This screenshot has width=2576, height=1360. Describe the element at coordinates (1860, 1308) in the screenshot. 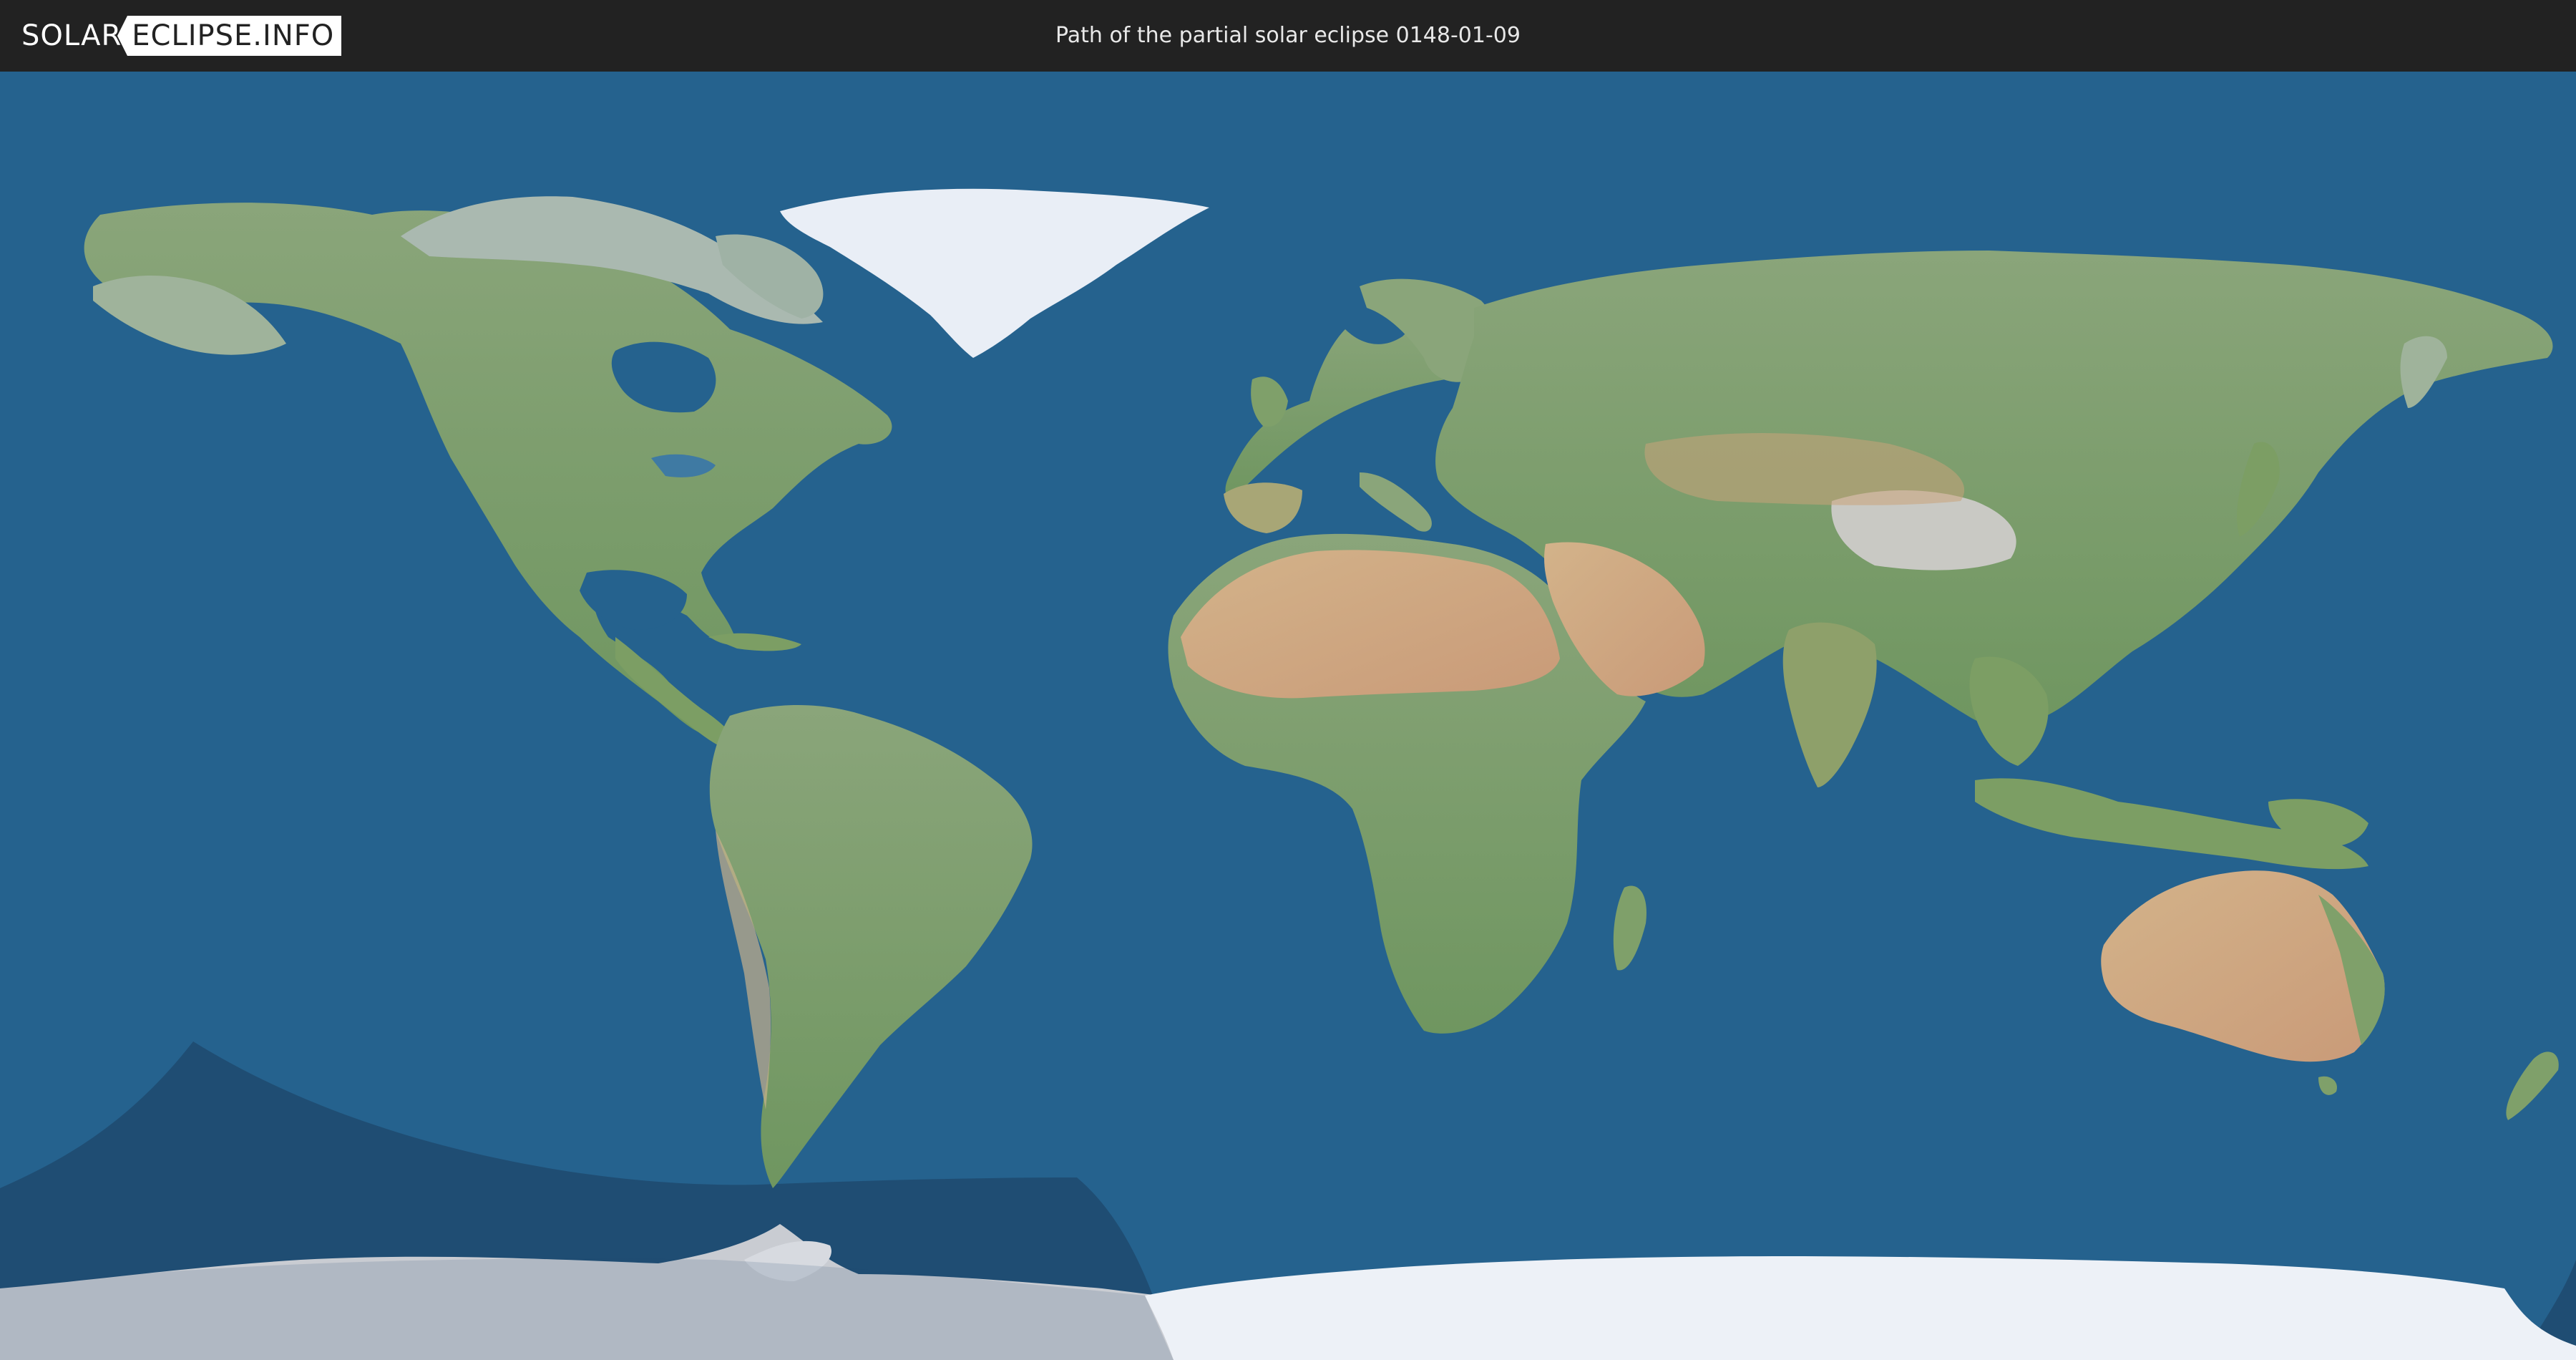

I see `antarctica-east` at that location.